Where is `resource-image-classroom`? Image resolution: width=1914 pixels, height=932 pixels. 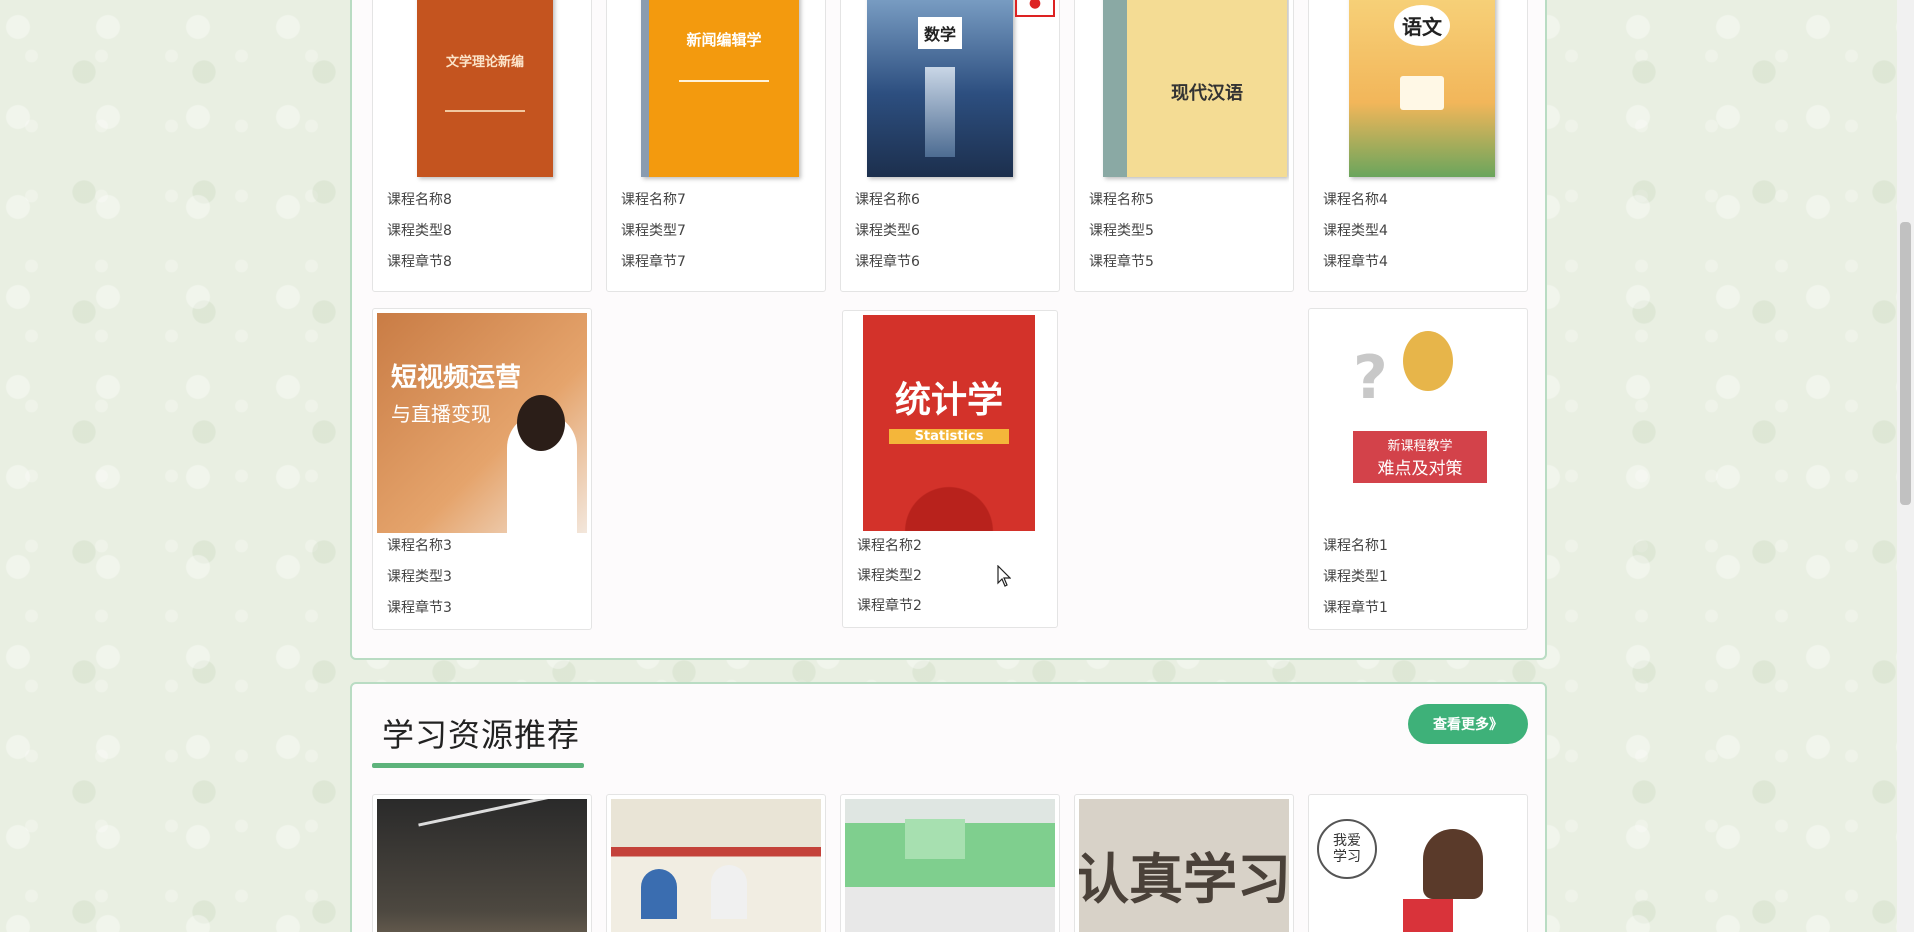 resource-image-classroom is located at coordinates (950, 865).